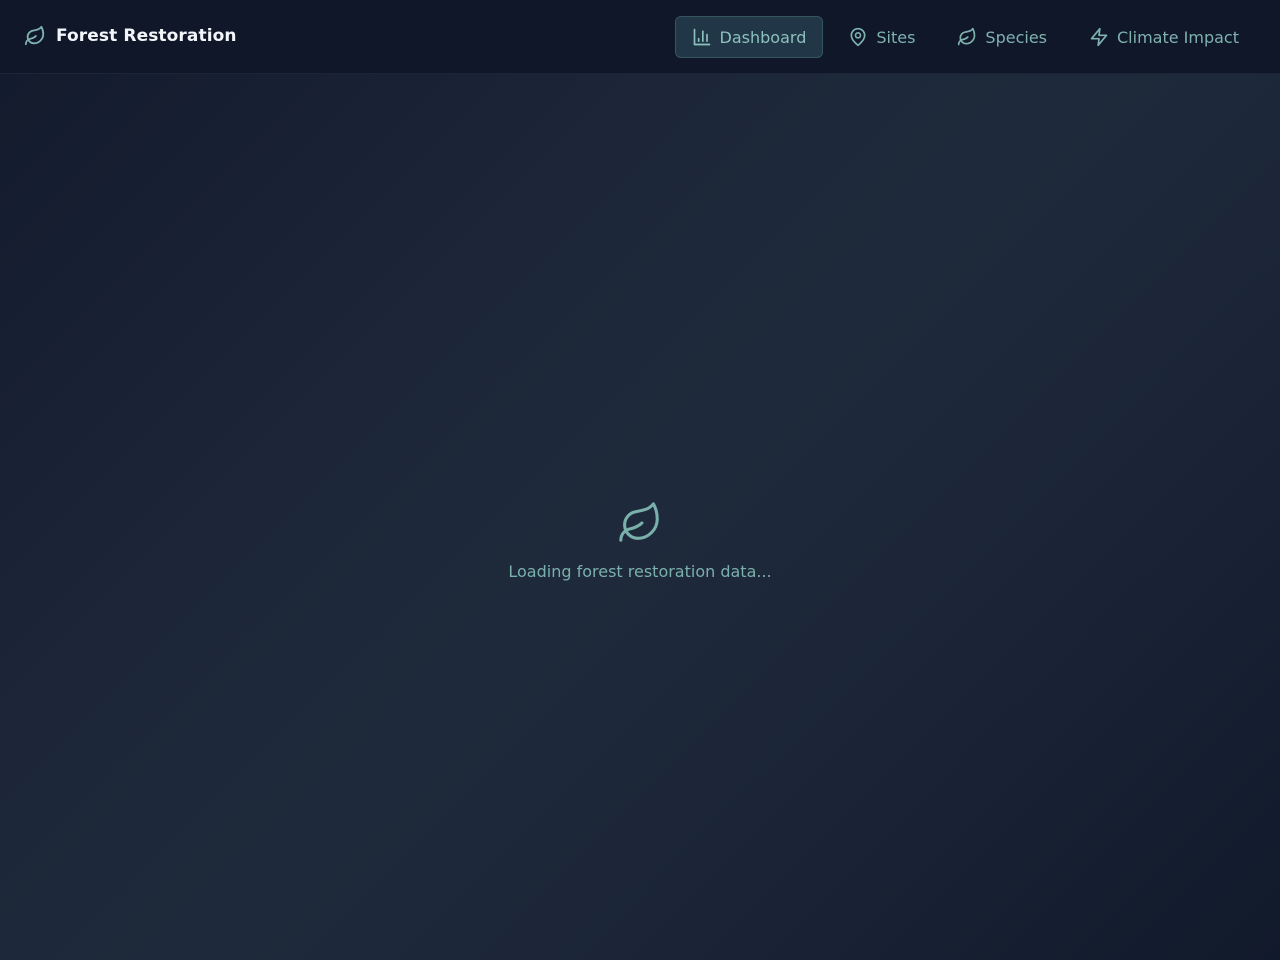 The image size is (1280, 960). Describe the element at coordinates (858, 37) in the screenshot. I see `map-pin-icon` at that location.